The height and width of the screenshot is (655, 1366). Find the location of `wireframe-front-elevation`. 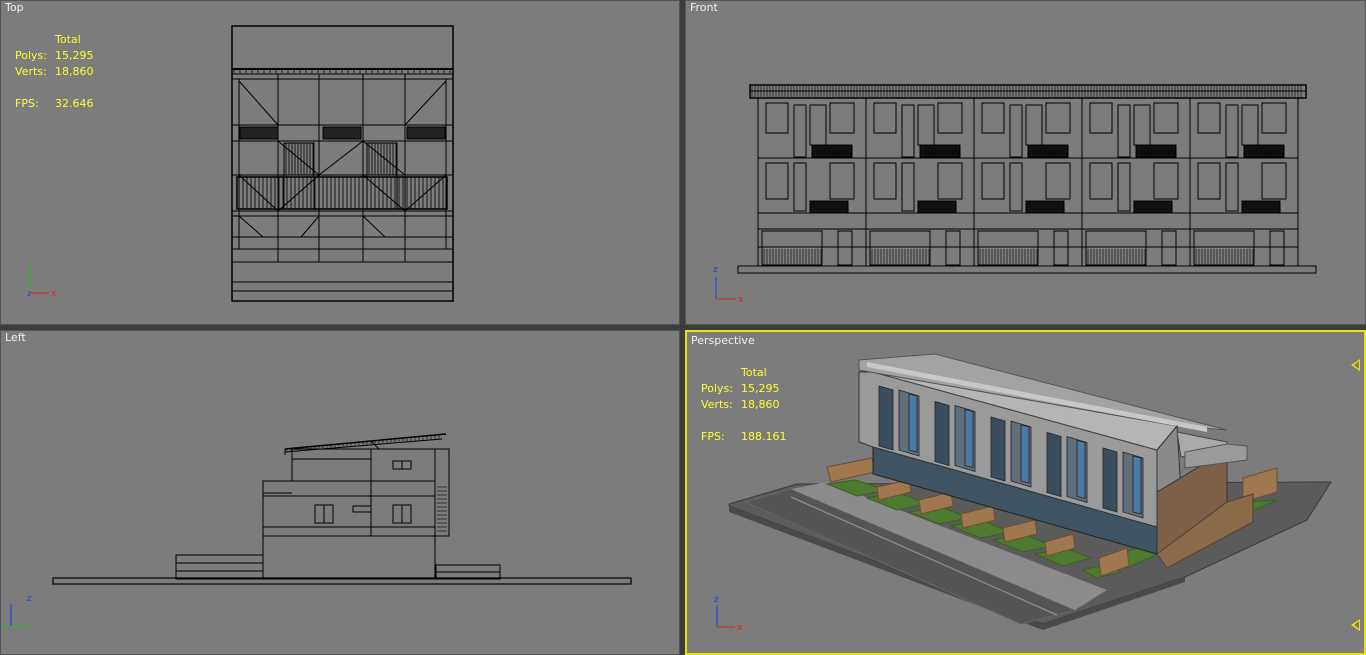

wireframe-front-elevation is located at coordinates (1027, 179).